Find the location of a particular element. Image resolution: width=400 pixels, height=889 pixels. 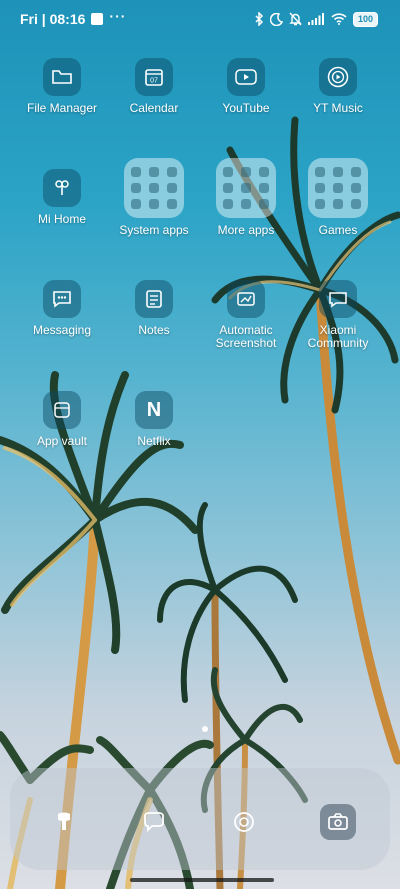

page-indicator-dot is located at coordinates (205, 729).